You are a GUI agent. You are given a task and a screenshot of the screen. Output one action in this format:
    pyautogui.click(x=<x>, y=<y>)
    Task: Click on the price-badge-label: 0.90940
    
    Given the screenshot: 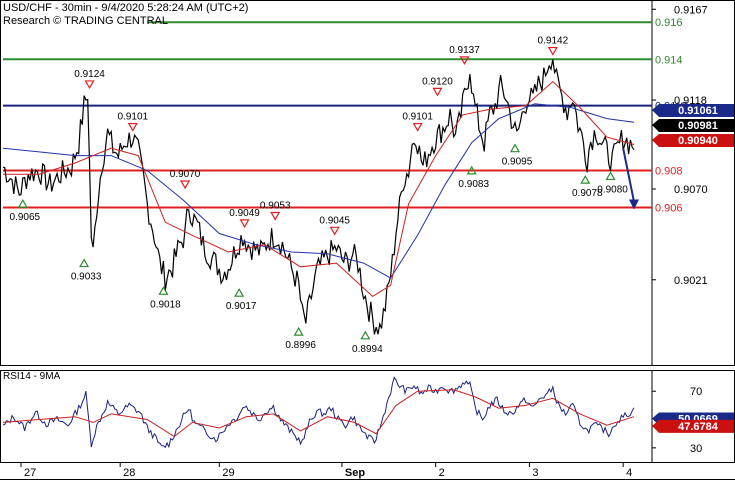 What is the action you would take?
    pyautogui.click(x=698, y=141)
    